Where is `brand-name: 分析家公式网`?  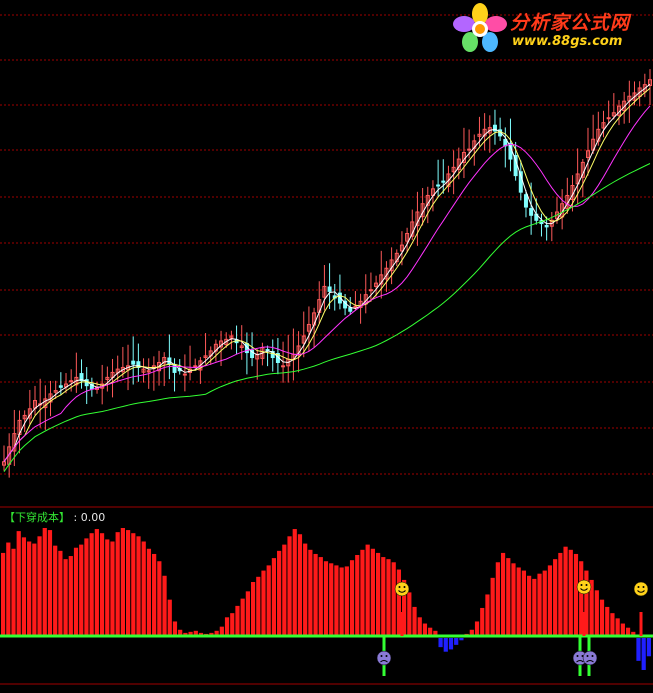
brand-name: 分析家公式网 is located at coordinates (570, 23).